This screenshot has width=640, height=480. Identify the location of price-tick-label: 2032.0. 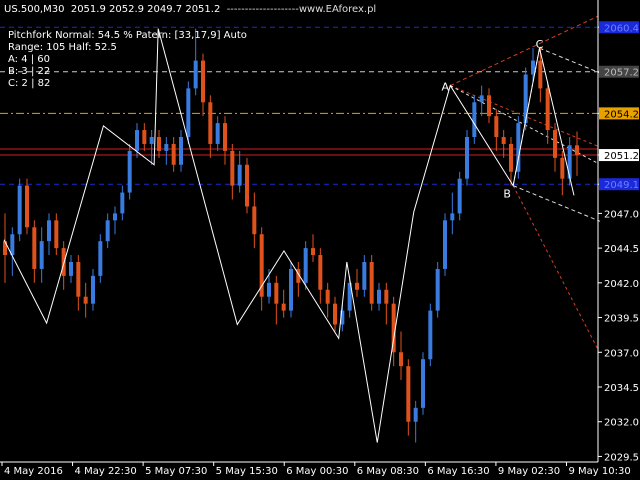
(621, 423).